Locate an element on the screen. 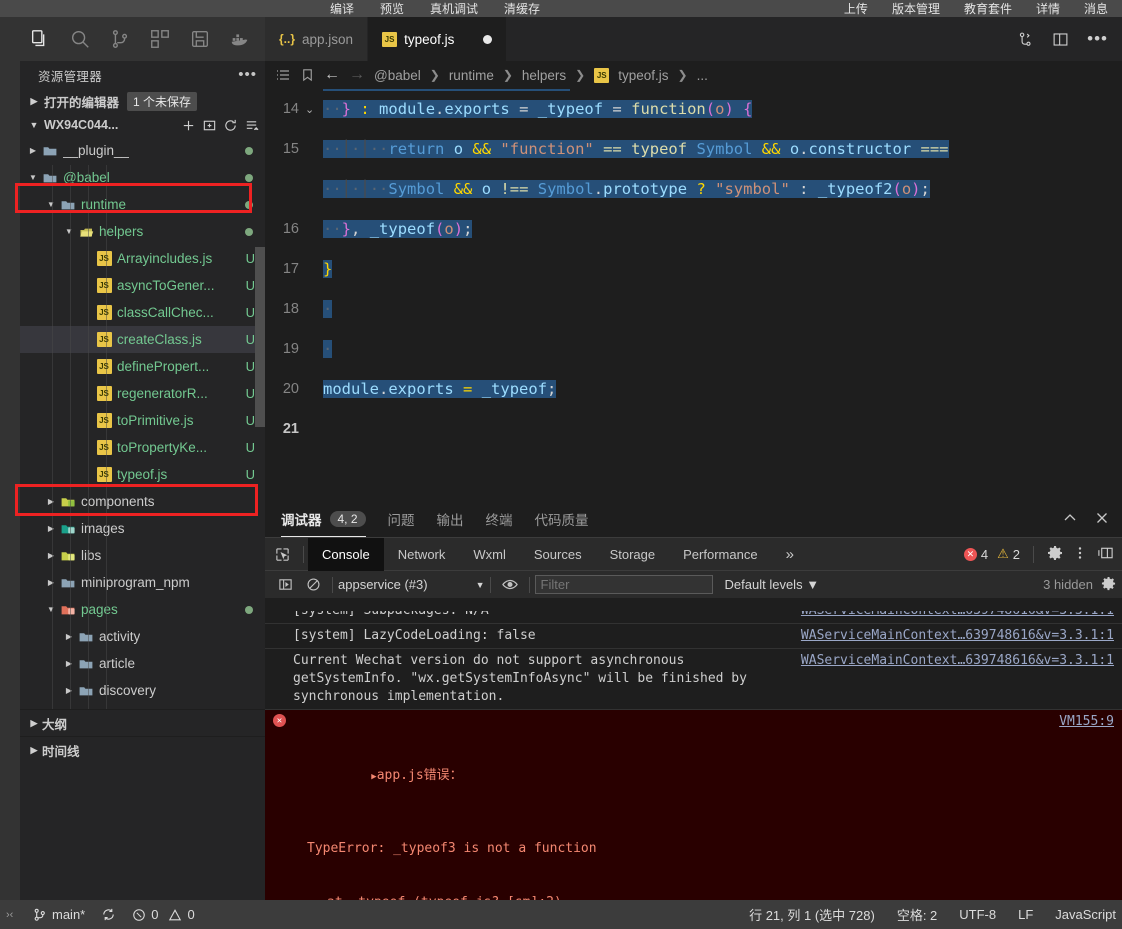 This screenshot has height=929, width=1122. new-file-icon is located at coordinates (188, 125).